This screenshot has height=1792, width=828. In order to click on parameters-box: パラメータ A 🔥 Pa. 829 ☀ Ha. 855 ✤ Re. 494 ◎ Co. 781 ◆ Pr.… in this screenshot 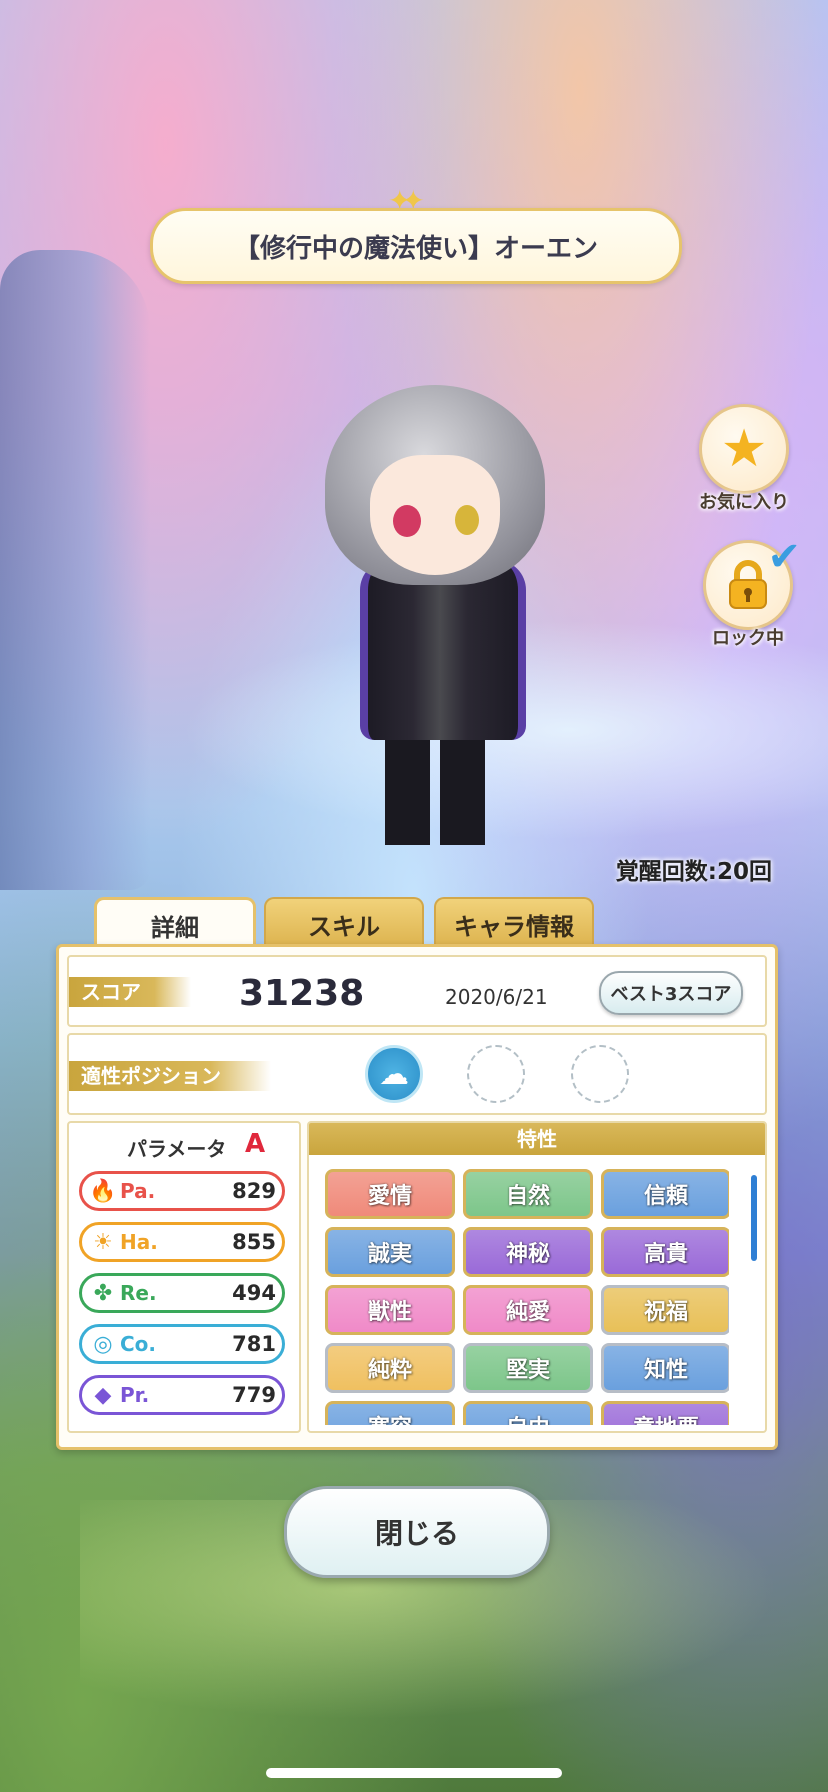, I will do `click(184, 1277)`.